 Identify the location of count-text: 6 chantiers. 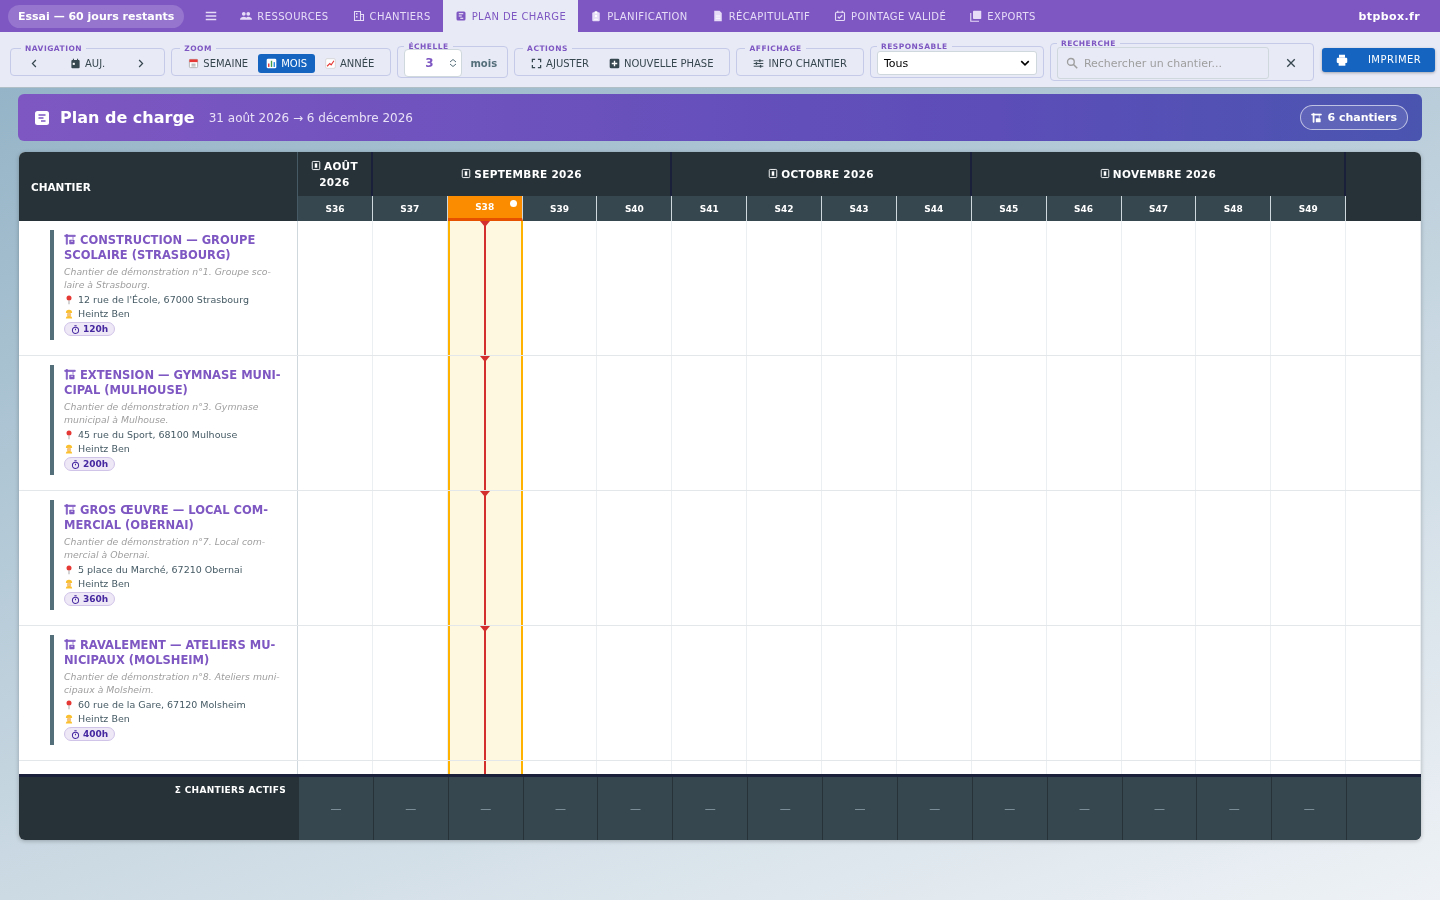
(1362, 117).